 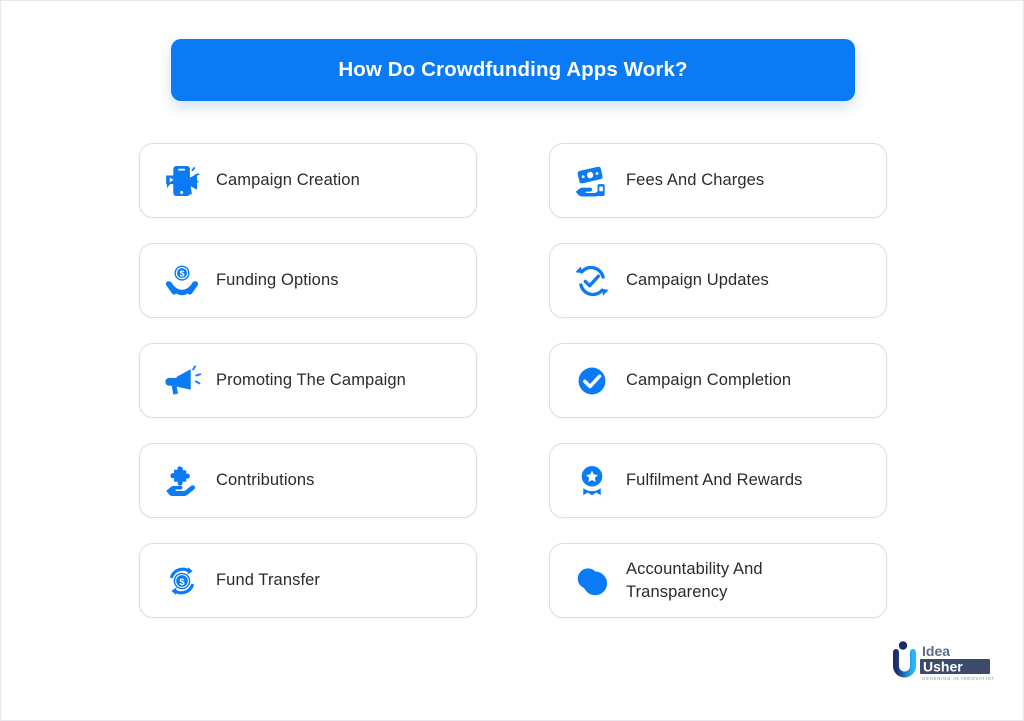 I want to click on card-label: Accountability And Transparency, so click(x=694, y=580).